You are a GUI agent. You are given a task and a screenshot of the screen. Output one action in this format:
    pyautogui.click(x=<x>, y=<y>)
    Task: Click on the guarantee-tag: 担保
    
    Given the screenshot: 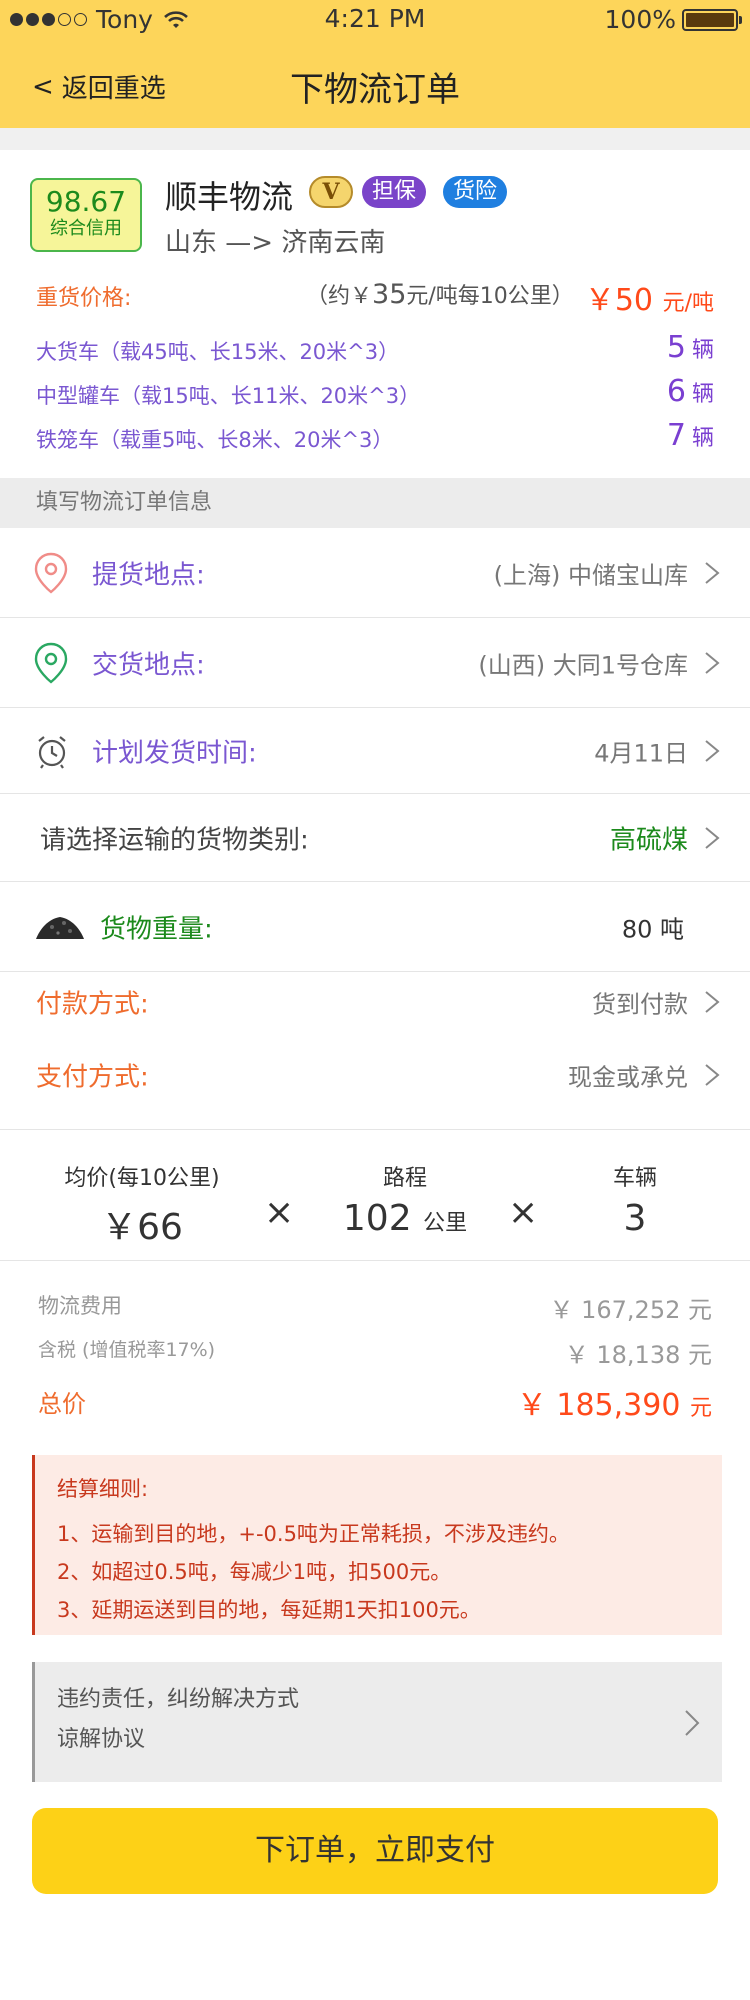 What is the action you would take?
    pyautogui.click(x=394, y=192)
    